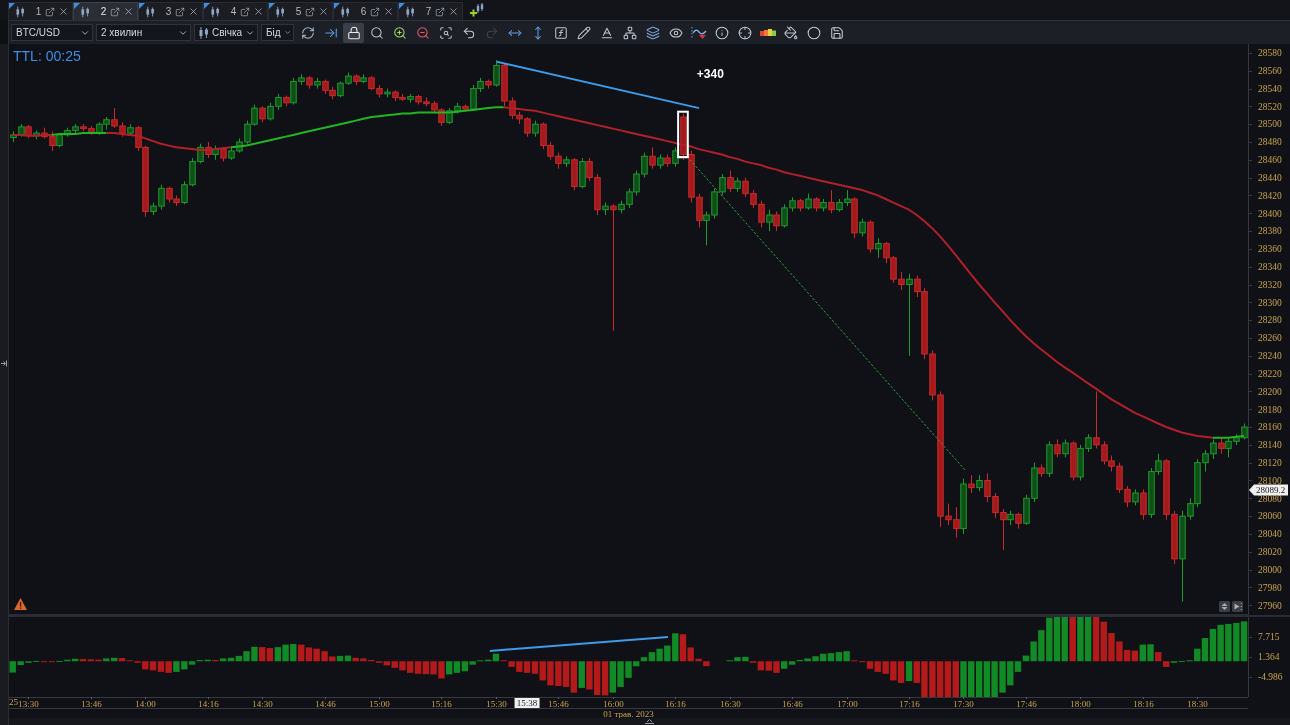 The height and width of the screenshot is (725, 1290). What do you see at coordinates (330, 32) in the screenshot?
I see `arrow-to-line-icon` at bounding box center [330, 32].